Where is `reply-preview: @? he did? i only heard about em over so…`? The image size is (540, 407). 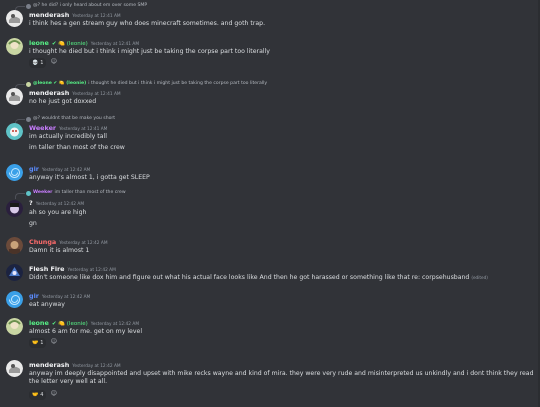
reply-preview: @? he did? i only heard about em over so… is located at coordinates (86, 6).